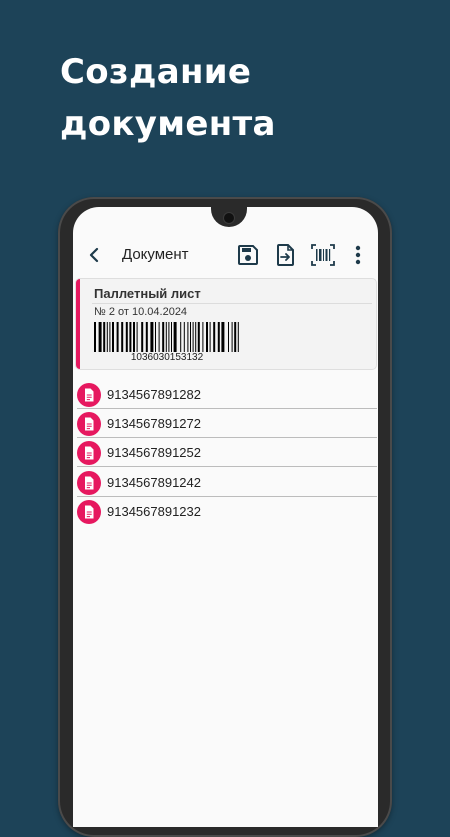 The height and width of the screenshot is (837, 450). I want to click on app-toolbar: Документ, so click(225, 255).